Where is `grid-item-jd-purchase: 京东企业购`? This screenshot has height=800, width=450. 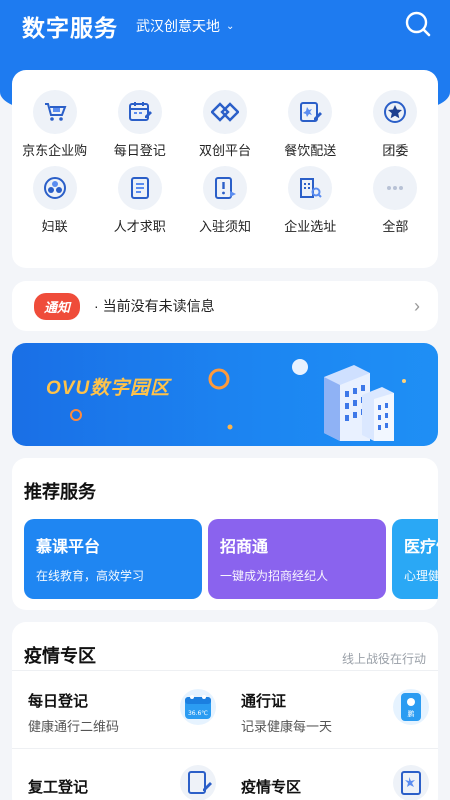
grid-item-jd-purchase: 京东企业购 is located at coordinates (54, 125).